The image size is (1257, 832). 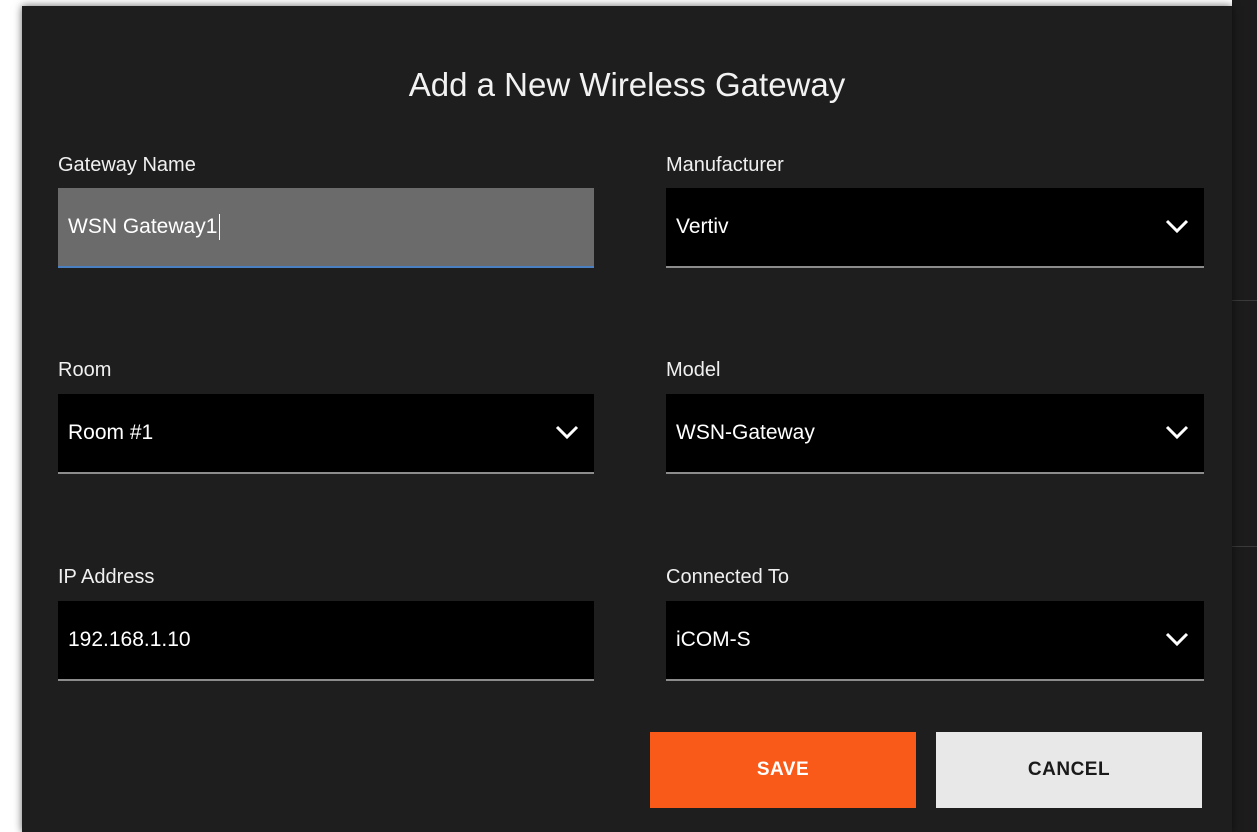 I want to click on room-value: Room #1, so click(x=111, y=432).